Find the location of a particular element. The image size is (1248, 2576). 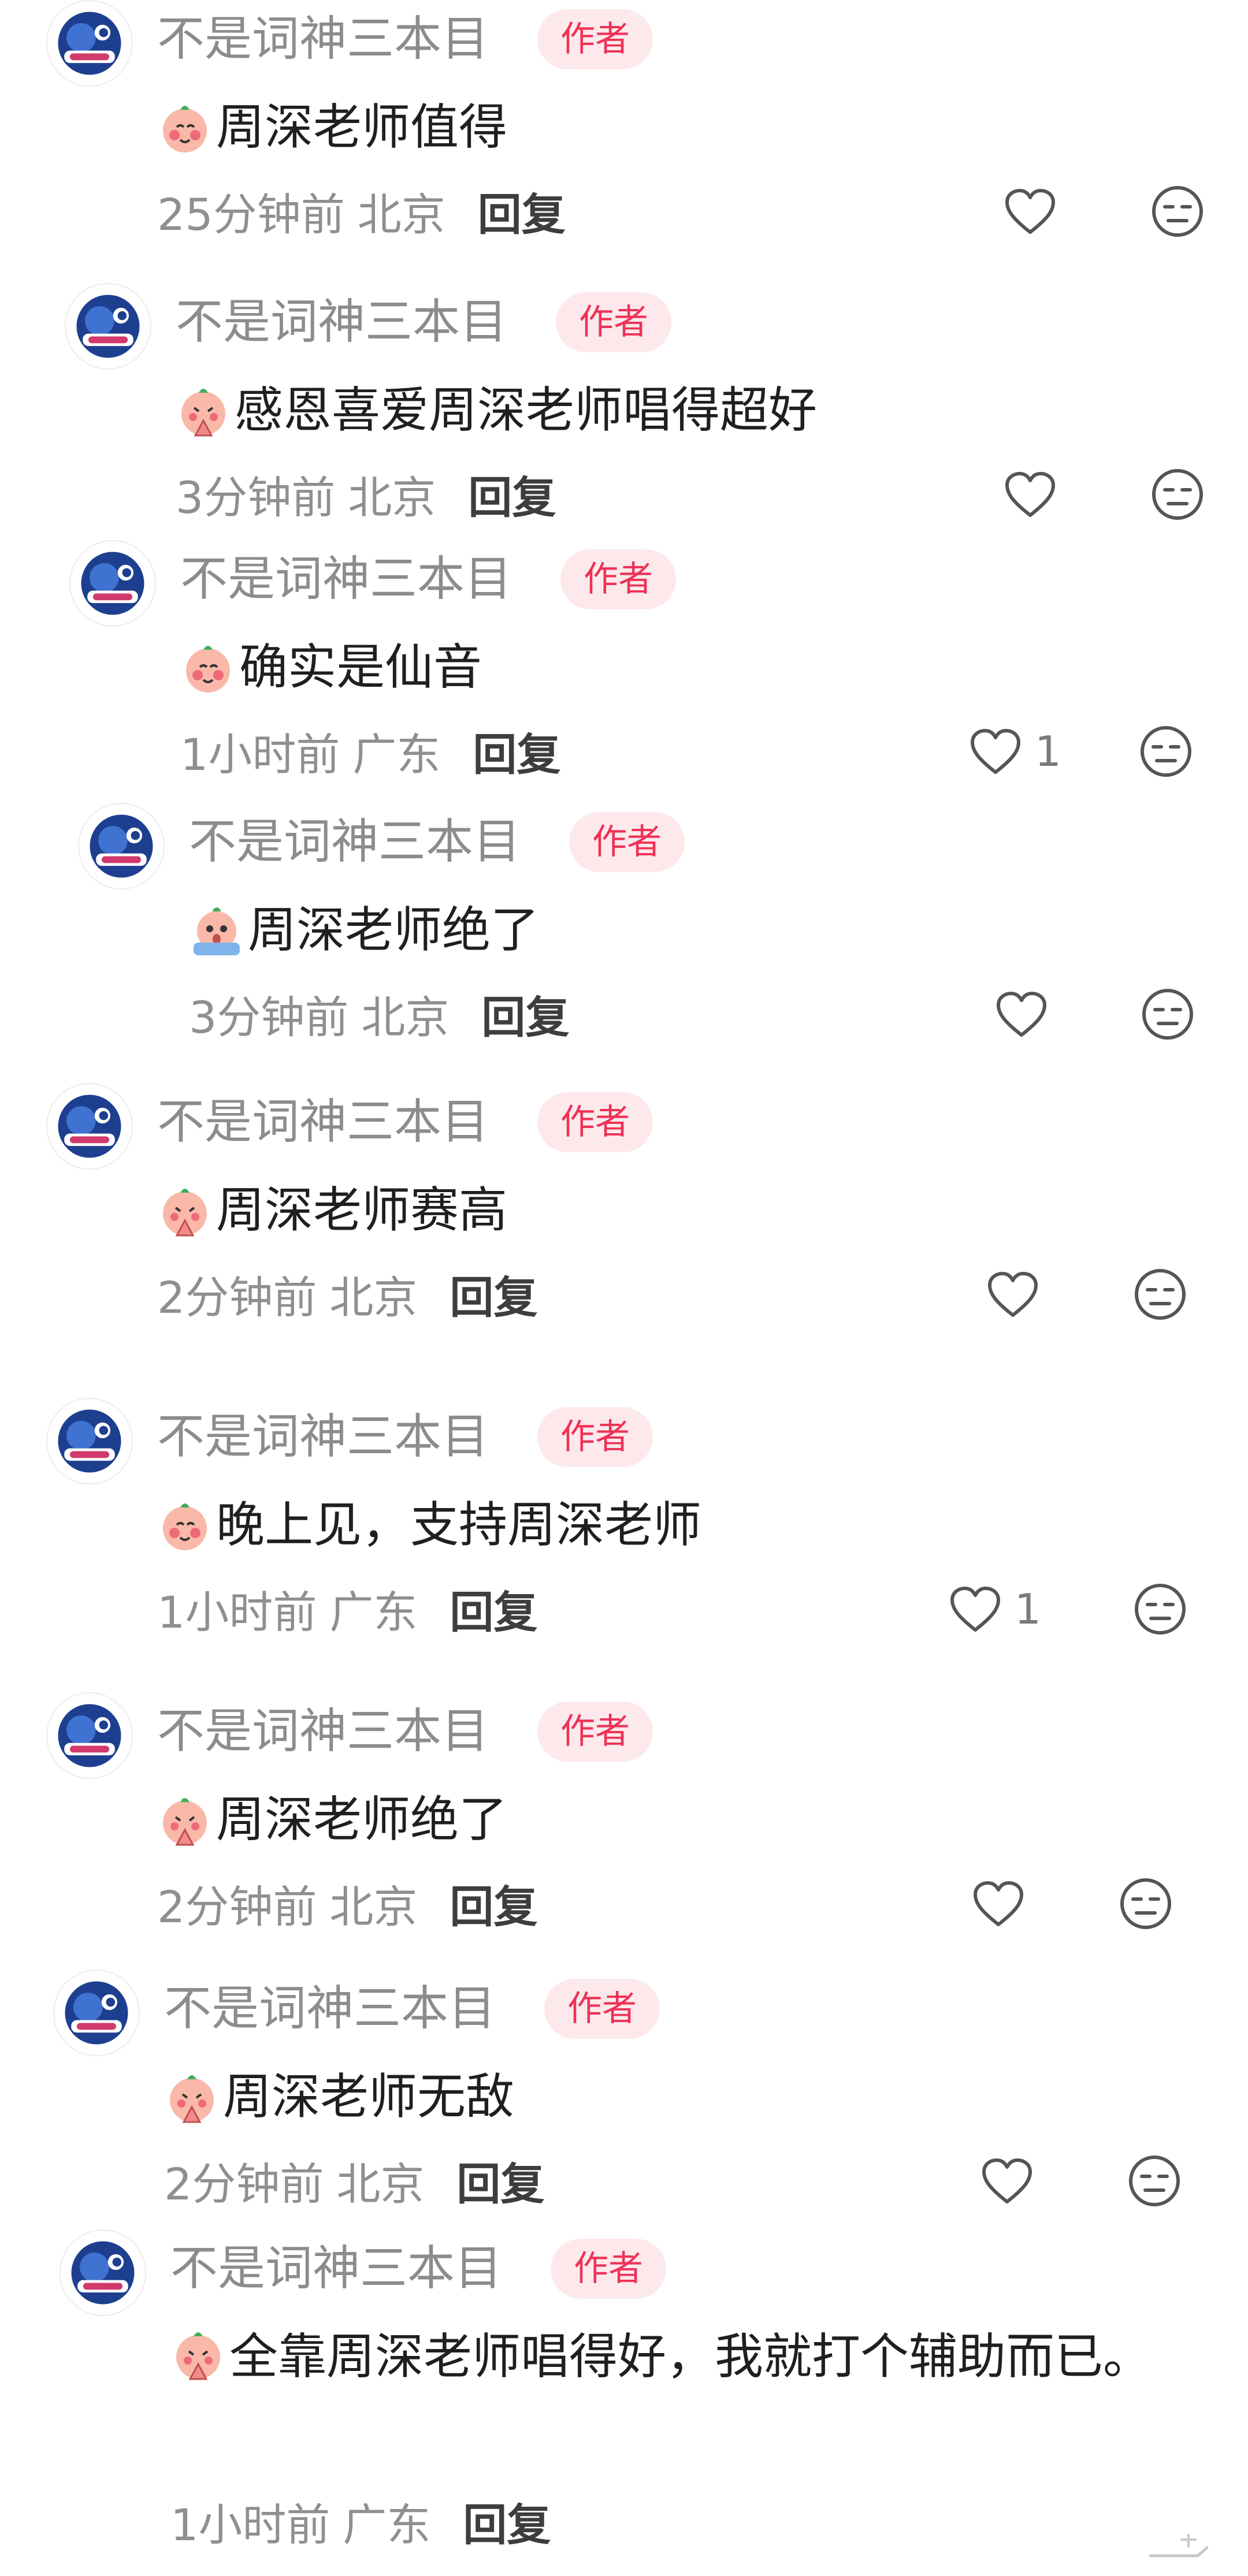

scroll-handle is located at coordinates (1178, 2547).